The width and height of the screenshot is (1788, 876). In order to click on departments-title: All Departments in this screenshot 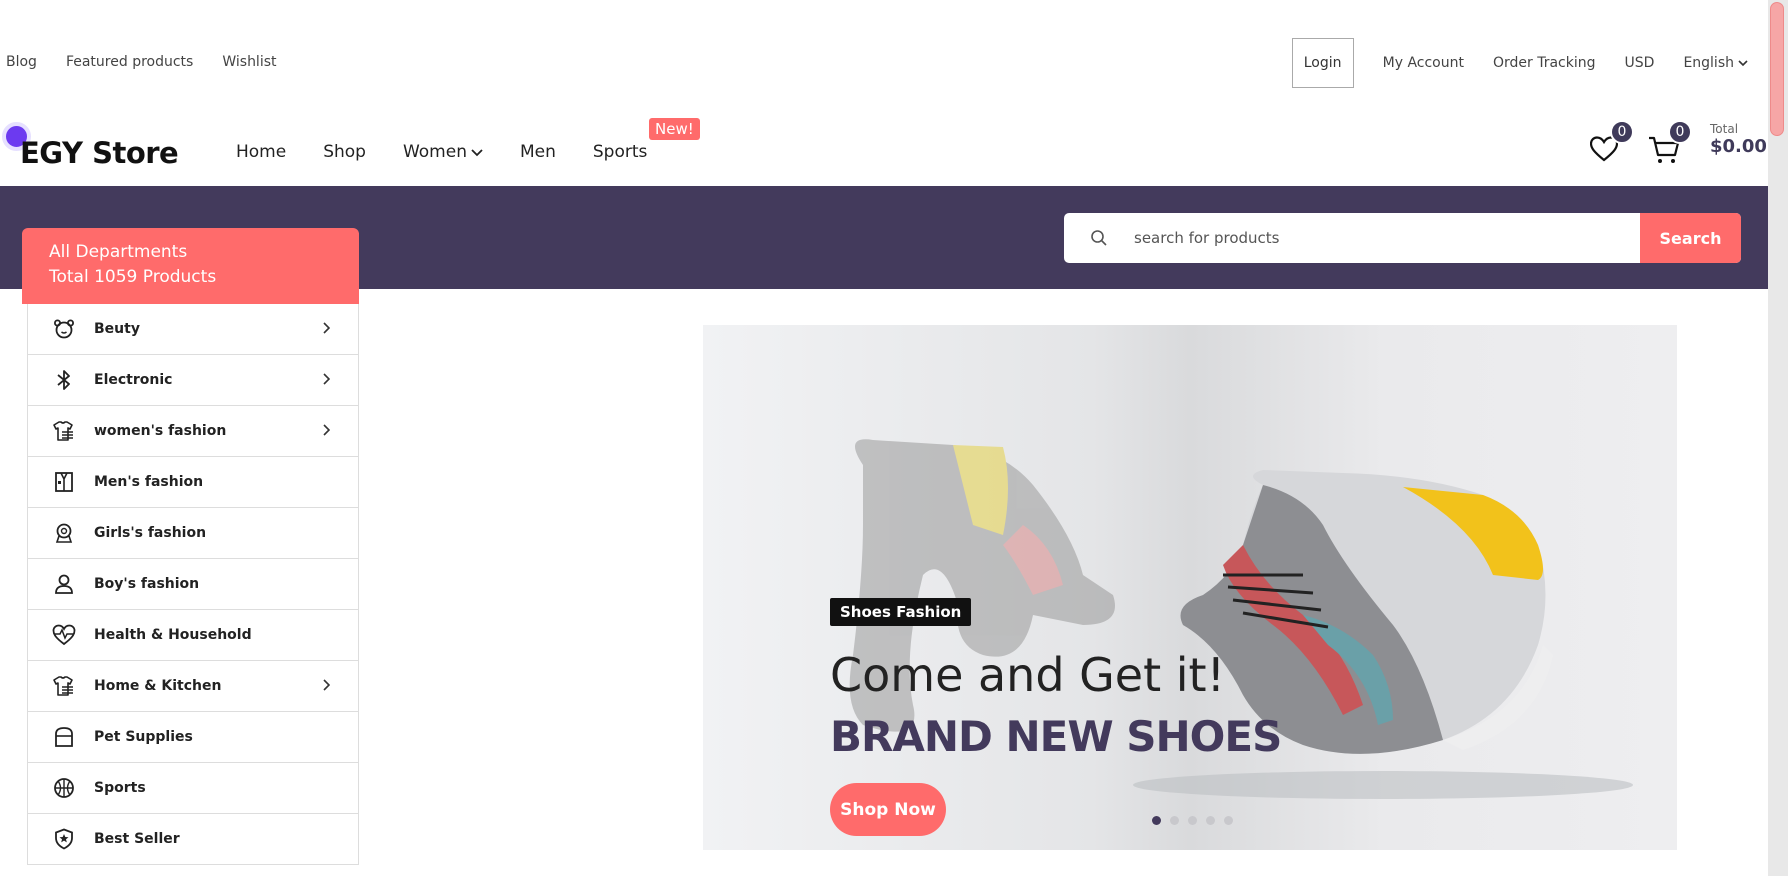, I will do `click(118, 252)`.